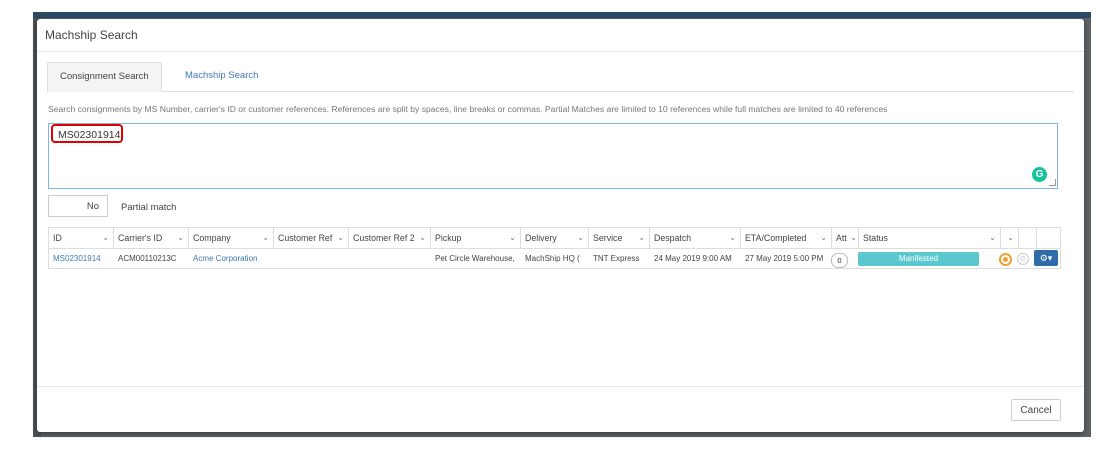  What do you see at coordinates (231, 238) in the screenshot?
I see `column-header-company: Company ⌄` at bounding box center [231, 238].